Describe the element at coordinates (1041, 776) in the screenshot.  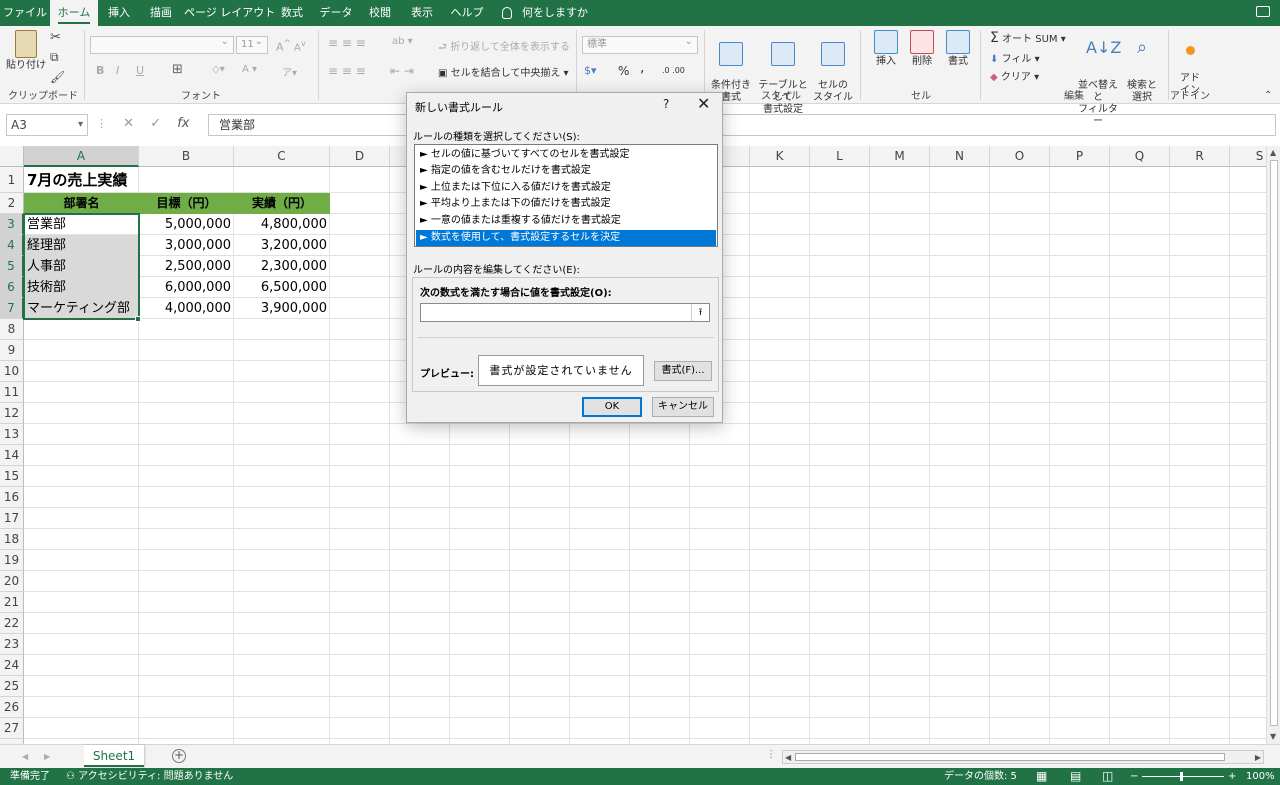
I see `normal-view-icon: ▦` at that location.